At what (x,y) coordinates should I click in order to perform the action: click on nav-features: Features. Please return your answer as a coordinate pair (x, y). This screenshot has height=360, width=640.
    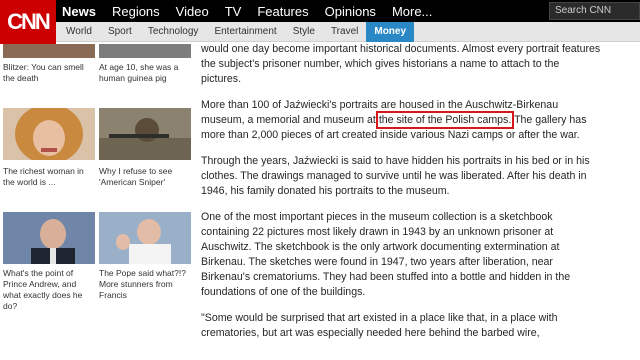
    Looking at the image, I should click on (282, 11).